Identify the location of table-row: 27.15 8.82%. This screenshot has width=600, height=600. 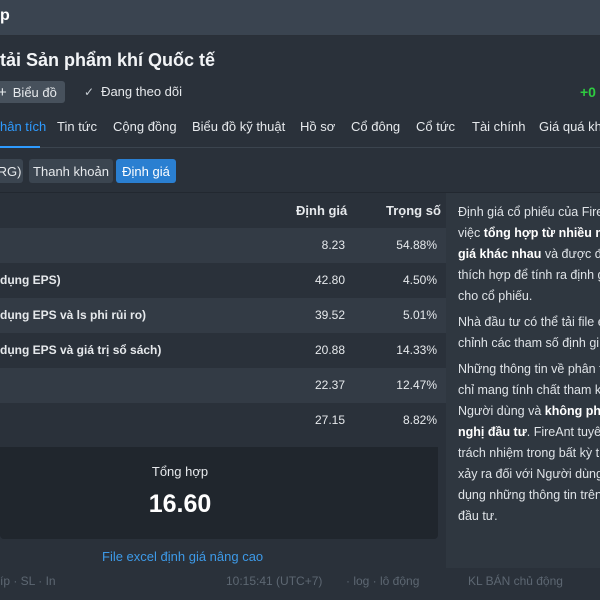
(223, 420).